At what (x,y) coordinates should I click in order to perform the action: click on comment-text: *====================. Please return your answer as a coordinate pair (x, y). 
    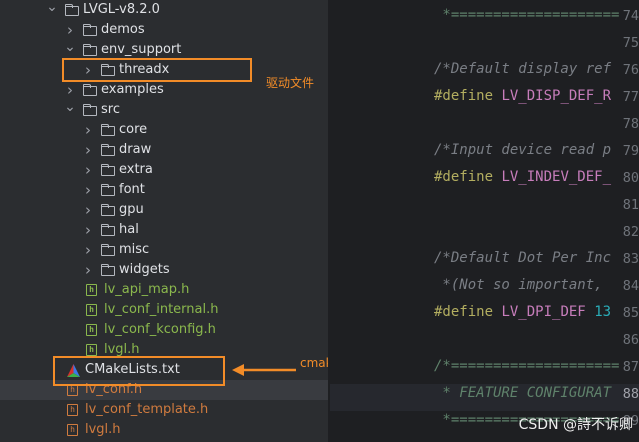
    Looking at the image, I should click on (527, 15).